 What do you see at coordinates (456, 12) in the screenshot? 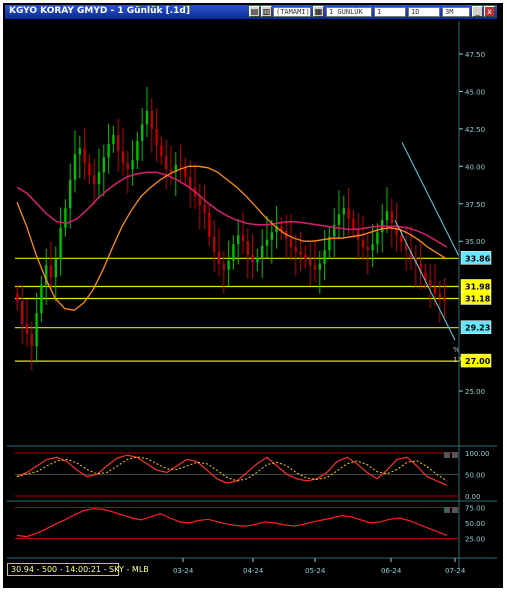
I see `span-field: 3M` at bounding box center [456, 12].